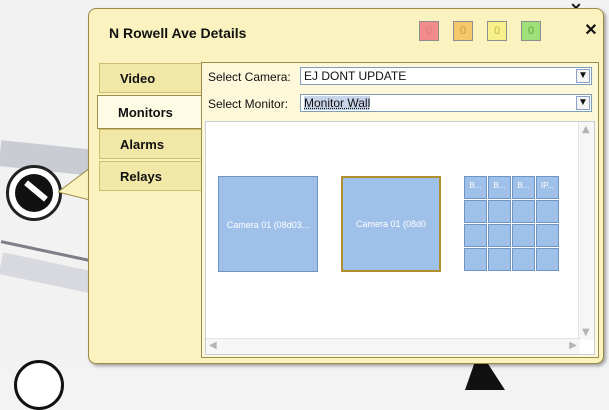 The image size is (609, 410). I want to click on monitor-tile-label: Camera 01 (08d0, so click(391, 224).